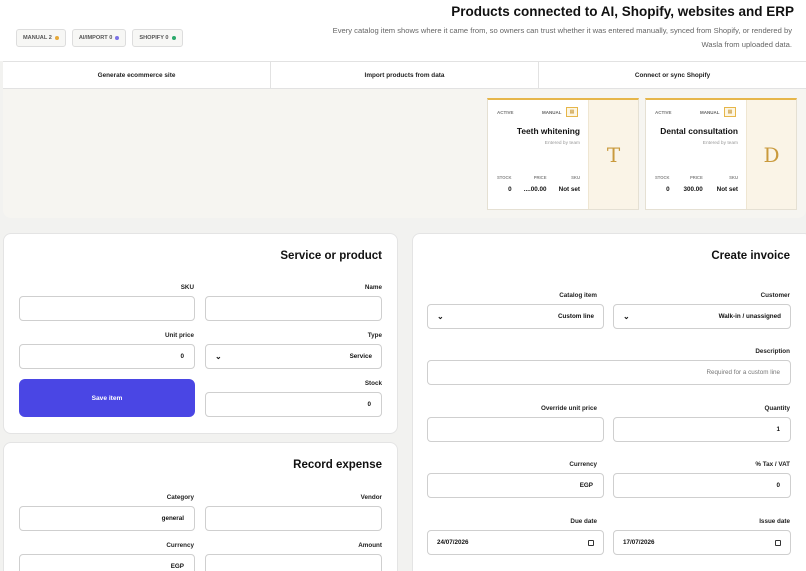  What do you see at coordinates (696, 184) in the screenshot?
I see `card-stats: STOCK 0 PRICE 300.00 SKU Not set` at bounding box center [696, 184].